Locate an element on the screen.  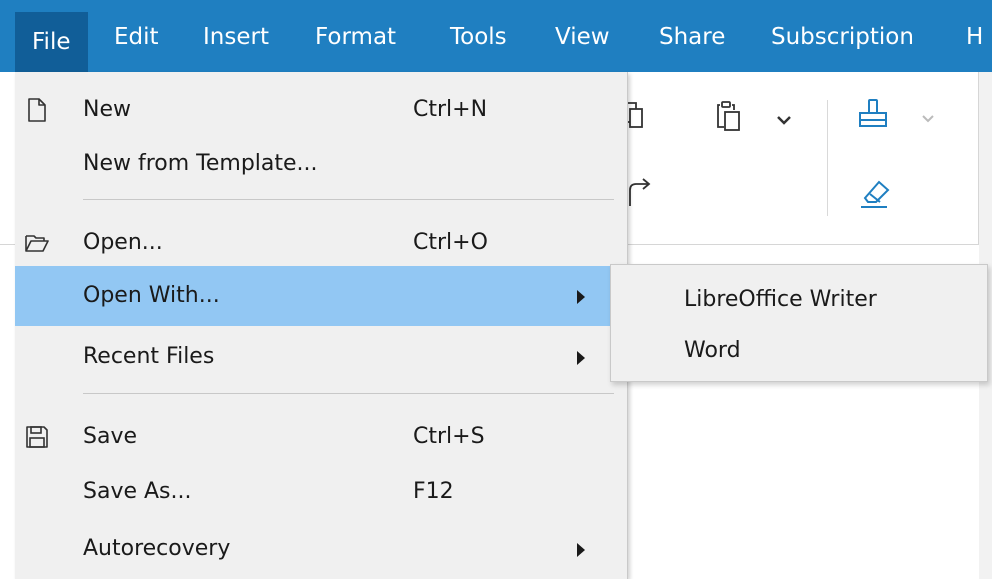
menu-format: Format is located at coordinates (355, 37).